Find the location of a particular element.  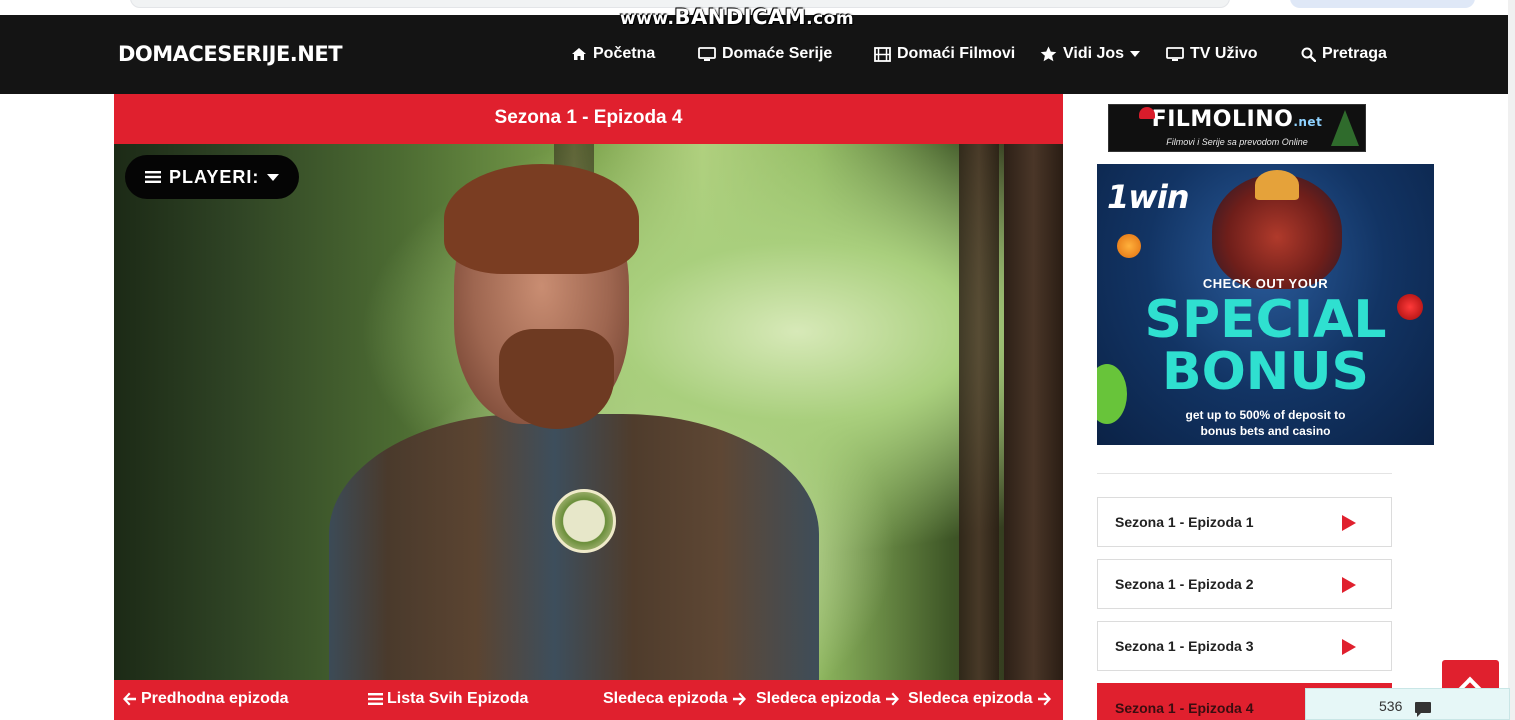

nav-item-pretraga: Pretraga is located at coordinates (1344, 54).